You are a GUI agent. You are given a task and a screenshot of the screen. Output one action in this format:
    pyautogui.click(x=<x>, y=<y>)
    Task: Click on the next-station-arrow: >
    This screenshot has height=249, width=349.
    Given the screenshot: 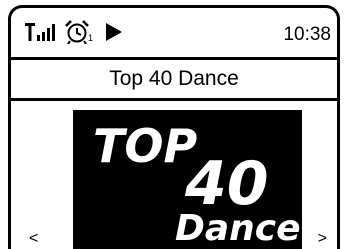 What is the action you would take?
    pyautogui.click(x=322, y=239)
    